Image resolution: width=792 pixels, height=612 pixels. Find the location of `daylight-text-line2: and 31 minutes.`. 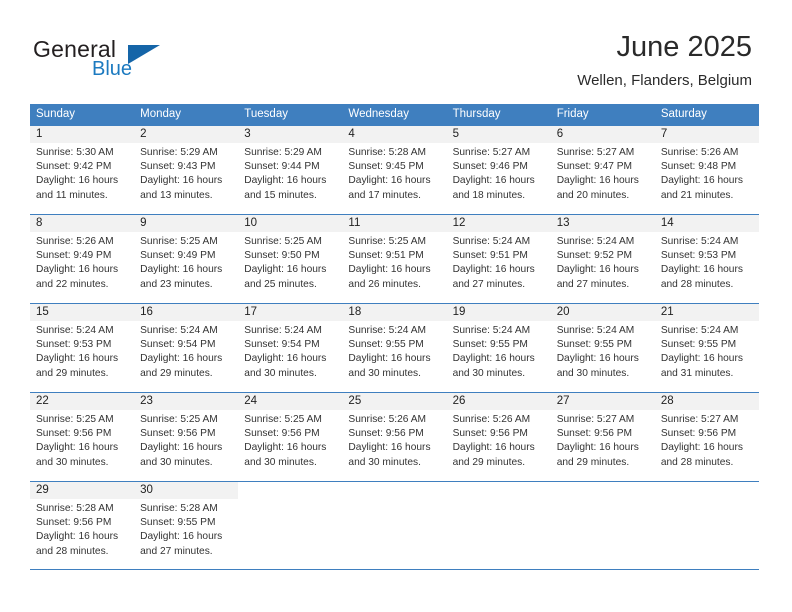

daylight-text-line2: and 31 minutes. is located at coordinates (697, 373).